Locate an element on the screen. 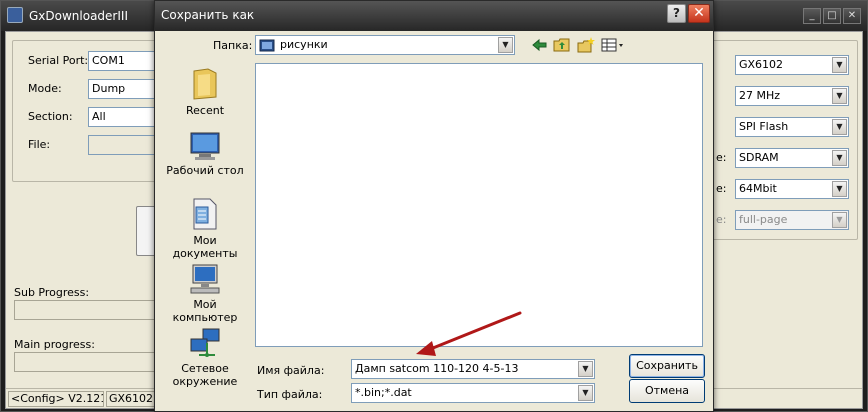 The height and width of the screenshot is (412, 868). status-chip: GX6102 / is located at coordinates (131, 399).